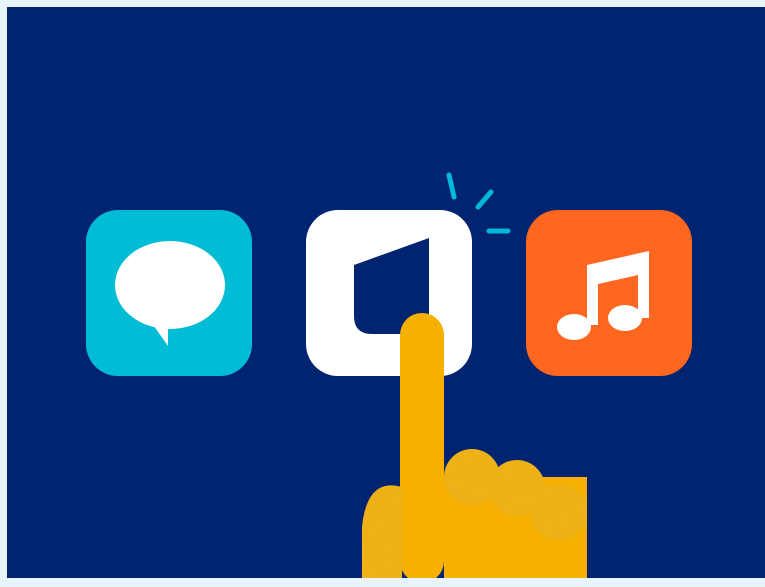 The width and height of the screenshot is (765, 587). What do you see at coordinates (609, 293) in the screenshot?
I see `music-app-icon` at bounding box center [609, 293].